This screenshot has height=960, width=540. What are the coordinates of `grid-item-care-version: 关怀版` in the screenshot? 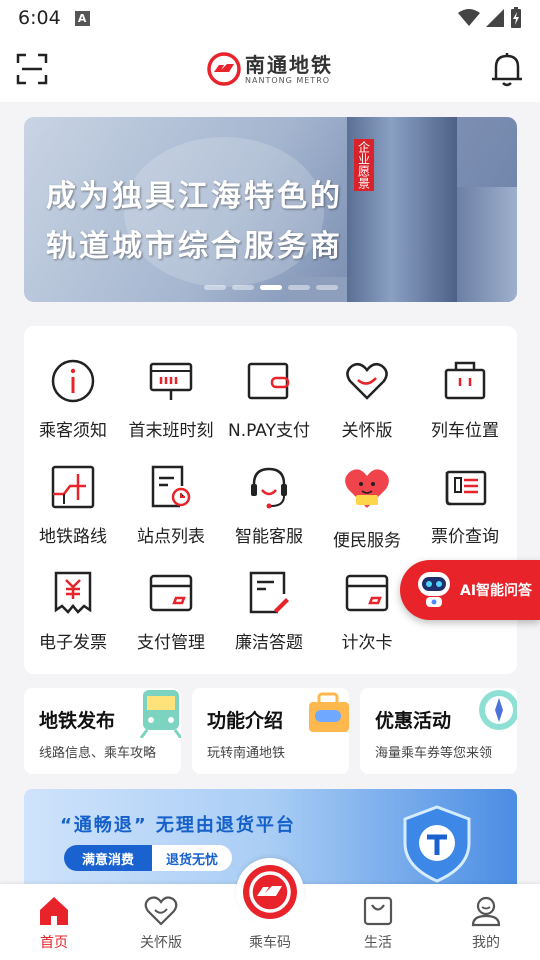 It's located at (367, 383).